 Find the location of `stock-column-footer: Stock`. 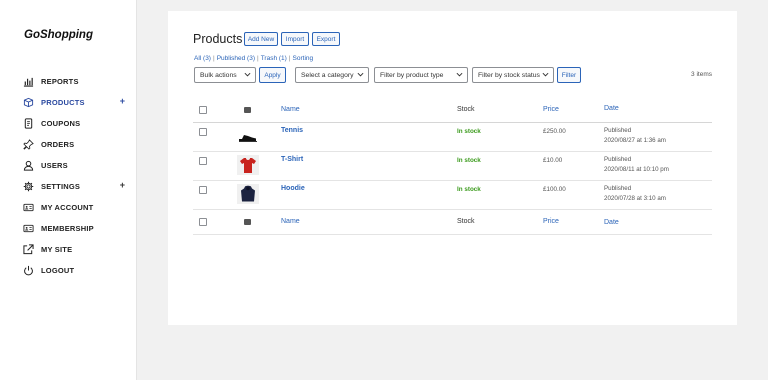

stock-column-footer: Stock is located at coordinates (466, 221).